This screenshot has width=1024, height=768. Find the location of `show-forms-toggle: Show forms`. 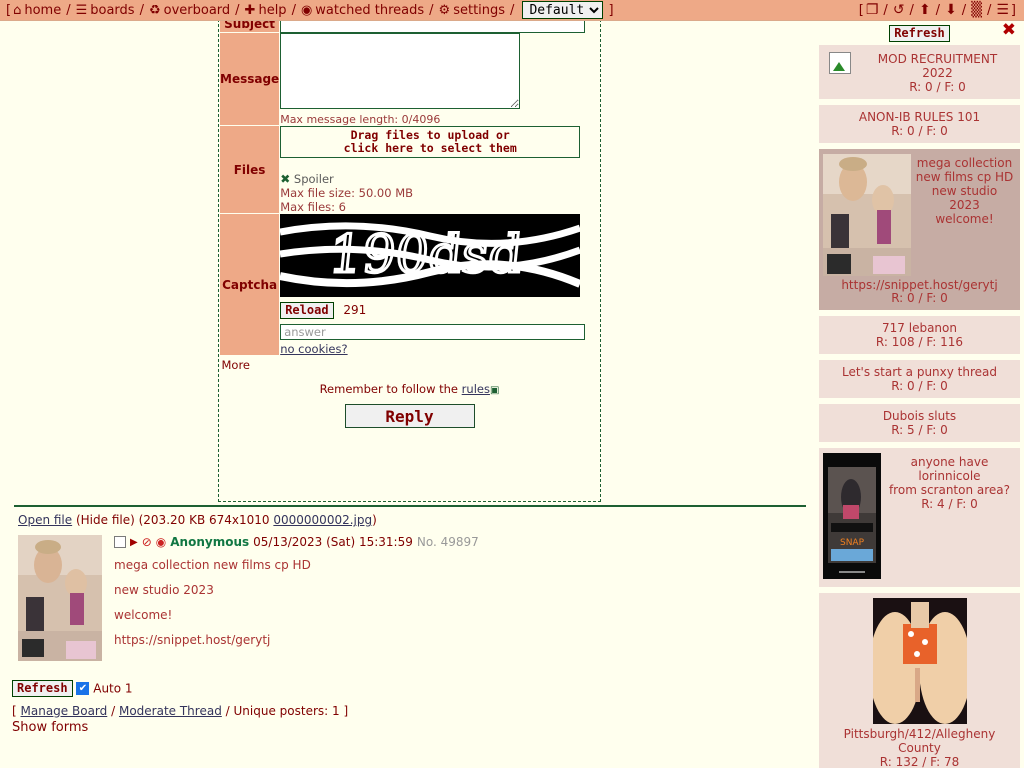

show-forms-toggle: Show forms is located at coordinates (417, 727).